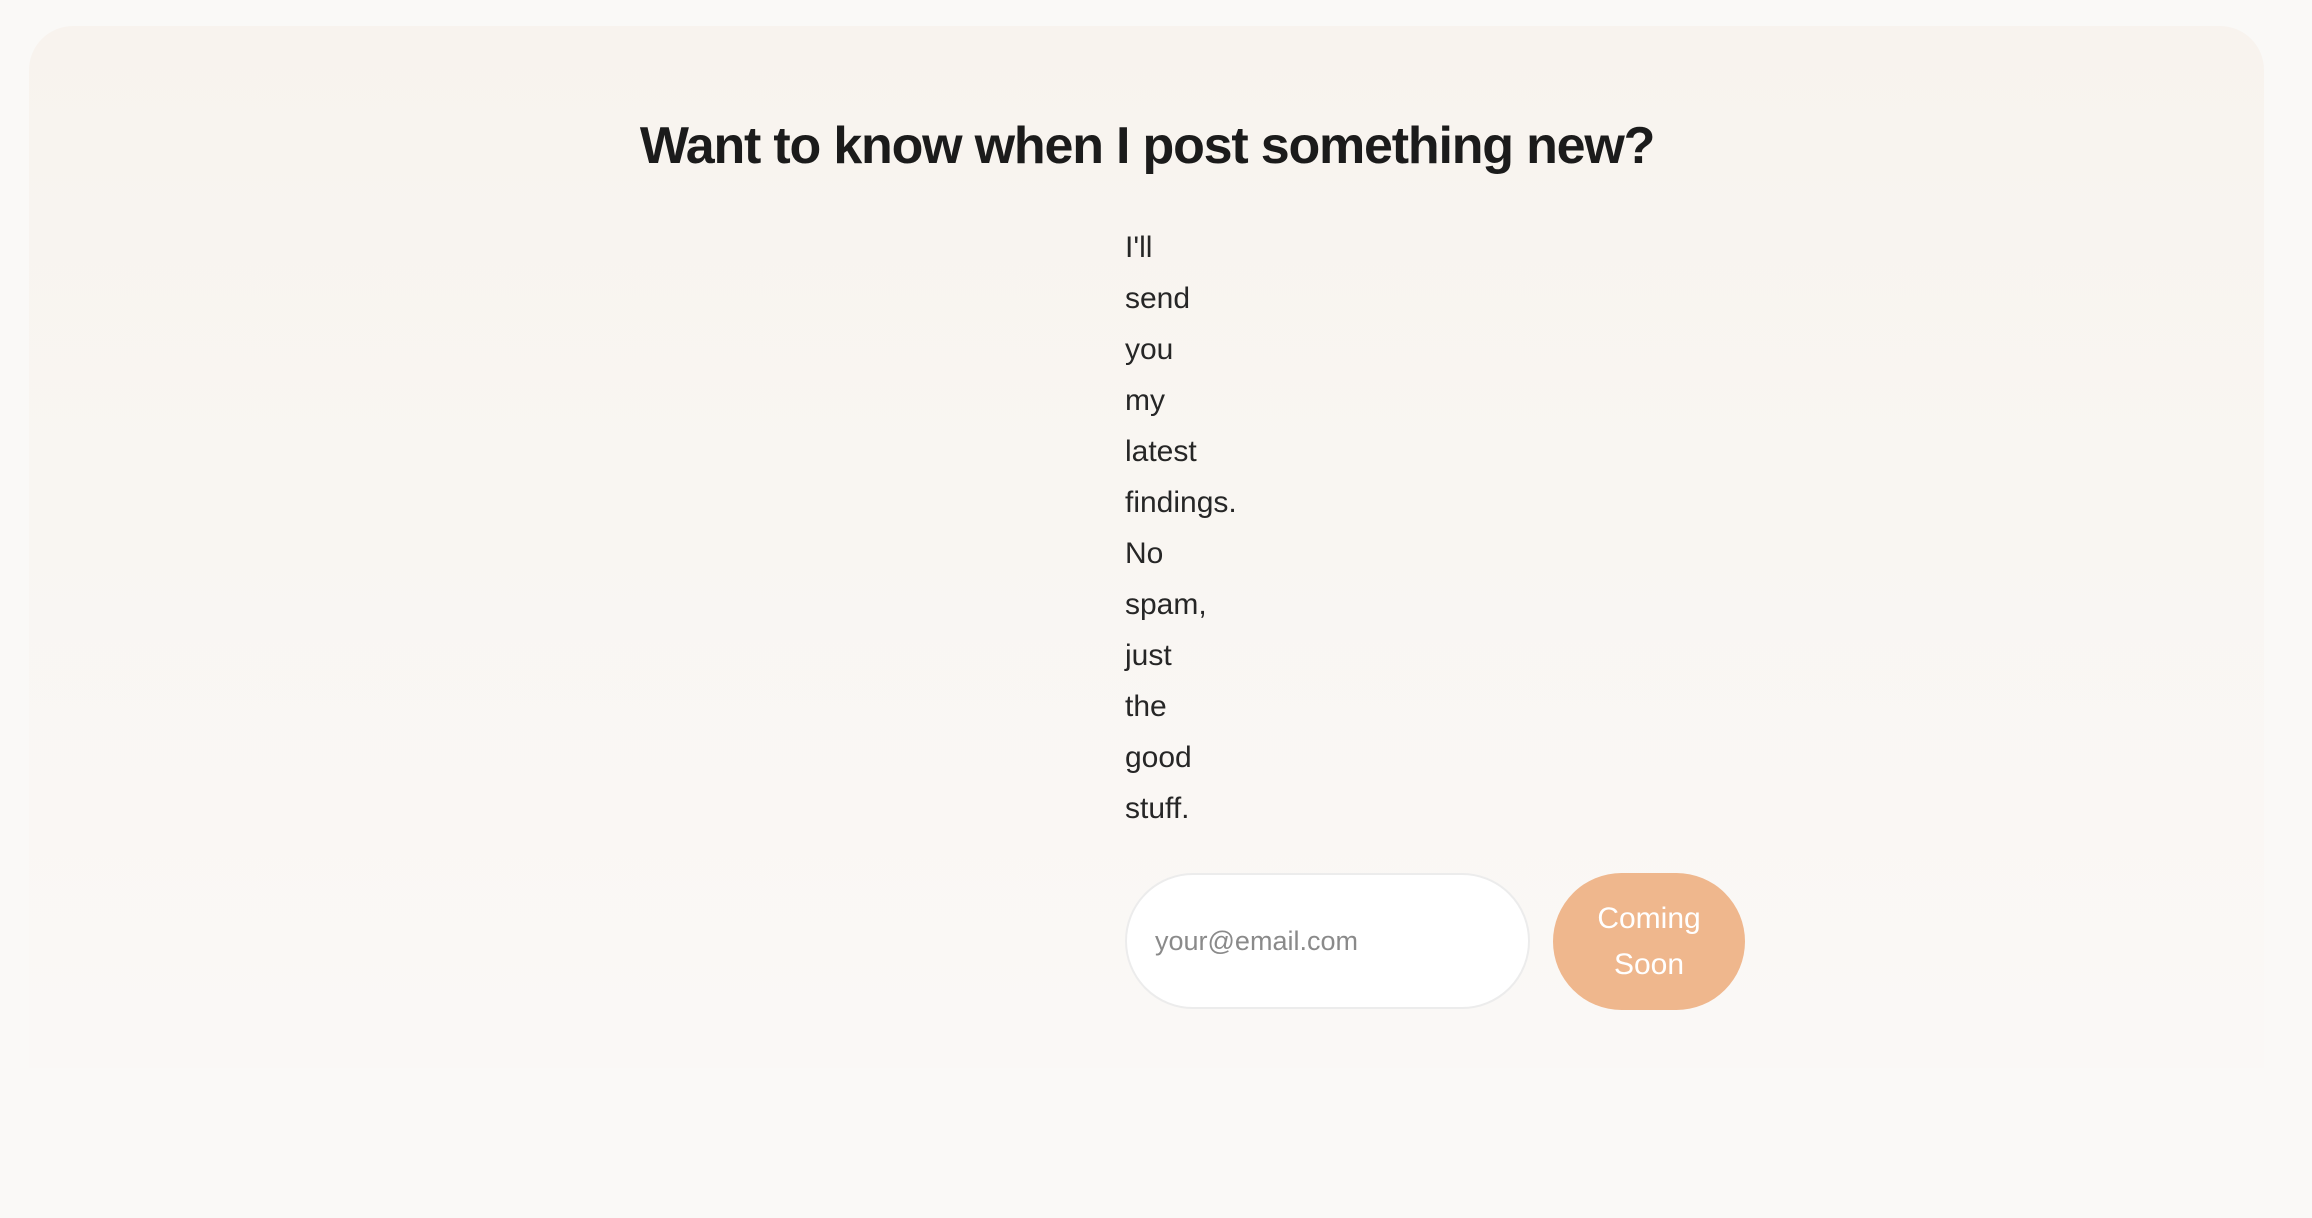 This screenshot has width=2312, height=1218. I want to click on intro-word: stuff., so click(1157, 808).